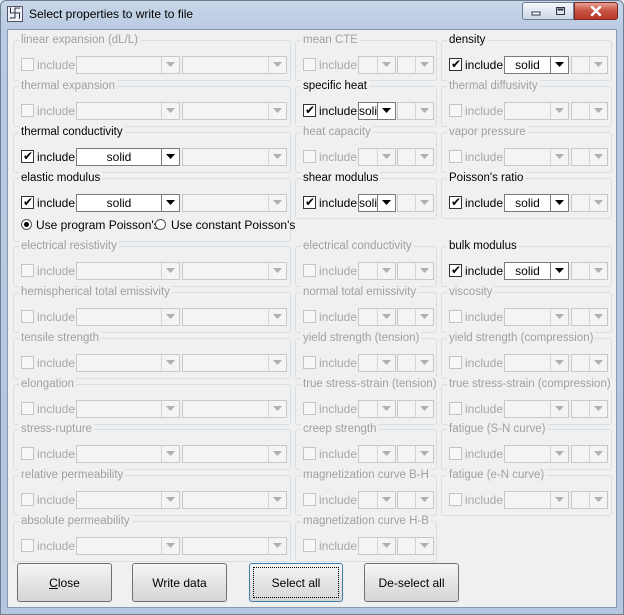 The image size is (624, 615). Describe the element at coordinates (561, 11) in the screenshot. I see `maximize-button` at that location.